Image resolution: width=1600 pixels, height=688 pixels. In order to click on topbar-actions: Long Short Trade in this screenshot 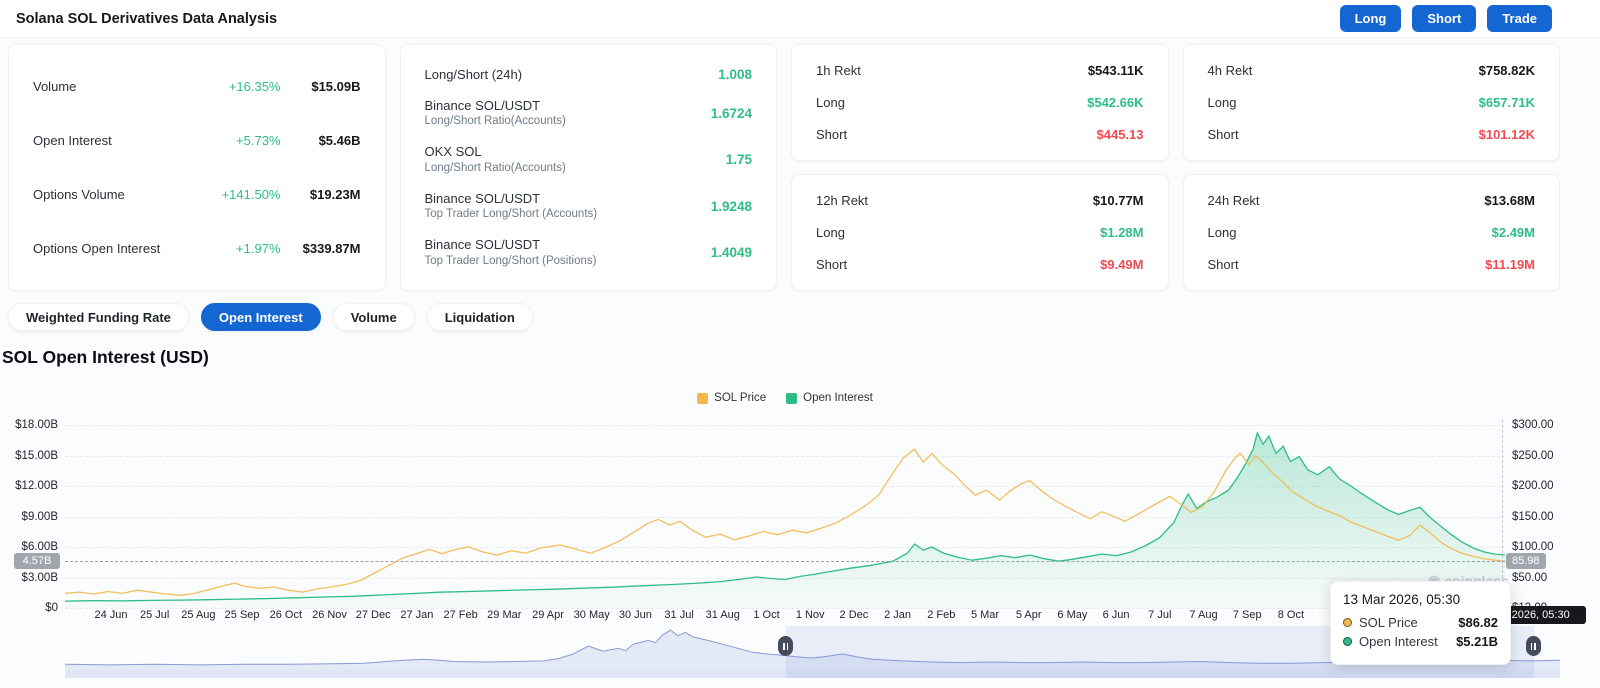, I will do `click(1445, 18)`.